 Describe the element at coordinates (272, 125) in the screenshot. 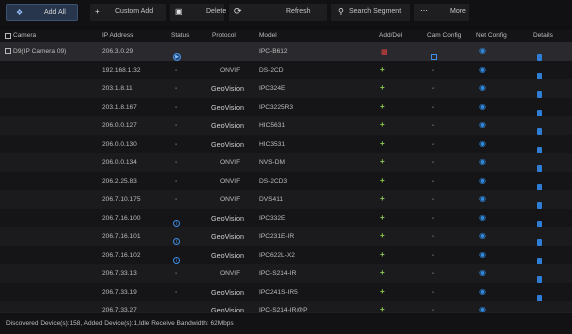

I see `model: HIC5631` at that location.